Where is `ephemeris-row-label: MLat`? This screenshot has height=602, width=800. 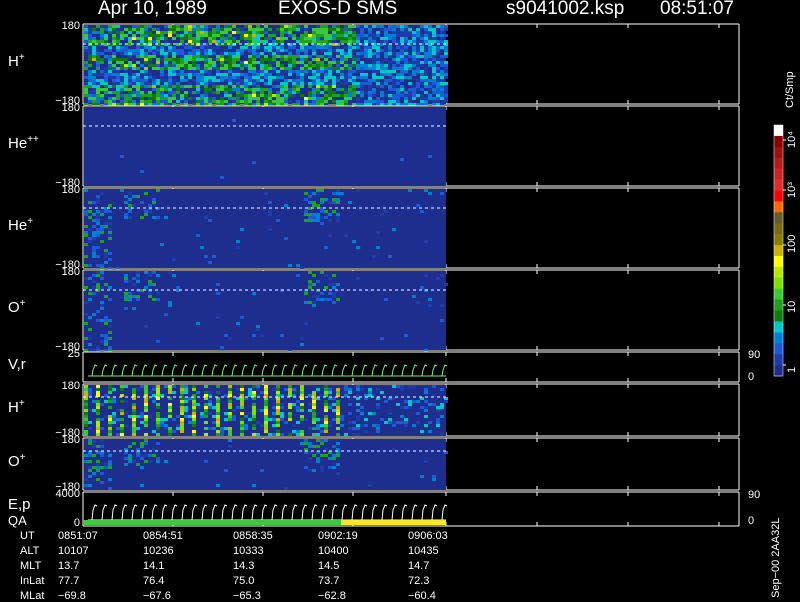
ephemeris-row-label: MLat is located at coordinates (32, 596).